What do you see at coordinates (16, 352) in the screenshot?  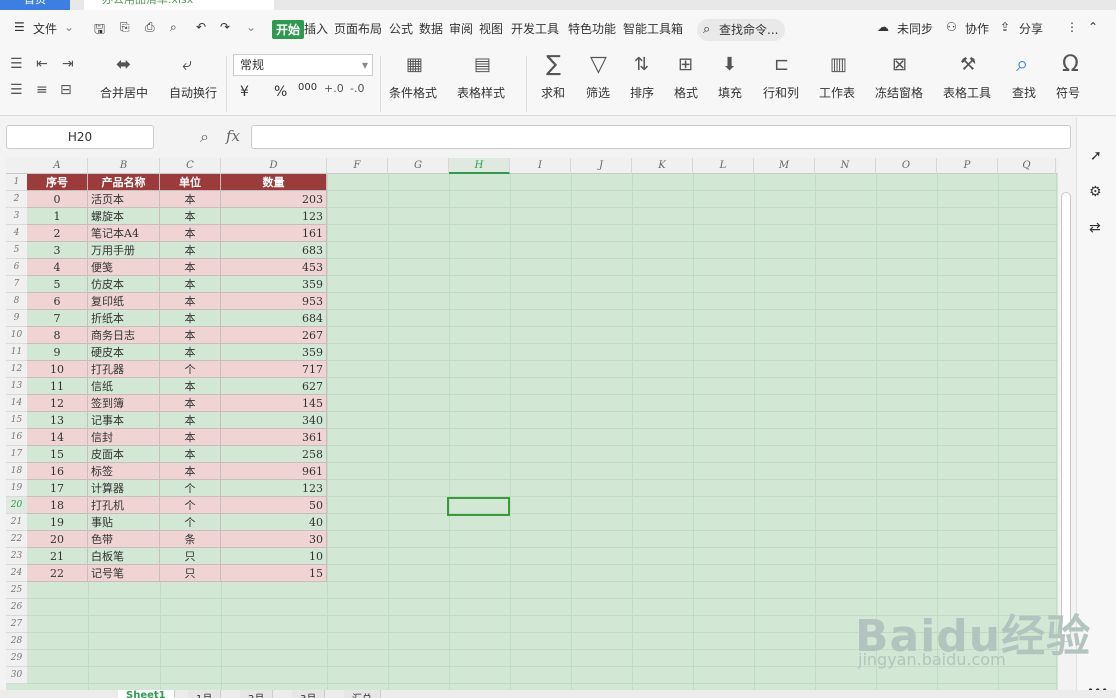 I see `row-header-11: 11` at bounding box center [16, 352].